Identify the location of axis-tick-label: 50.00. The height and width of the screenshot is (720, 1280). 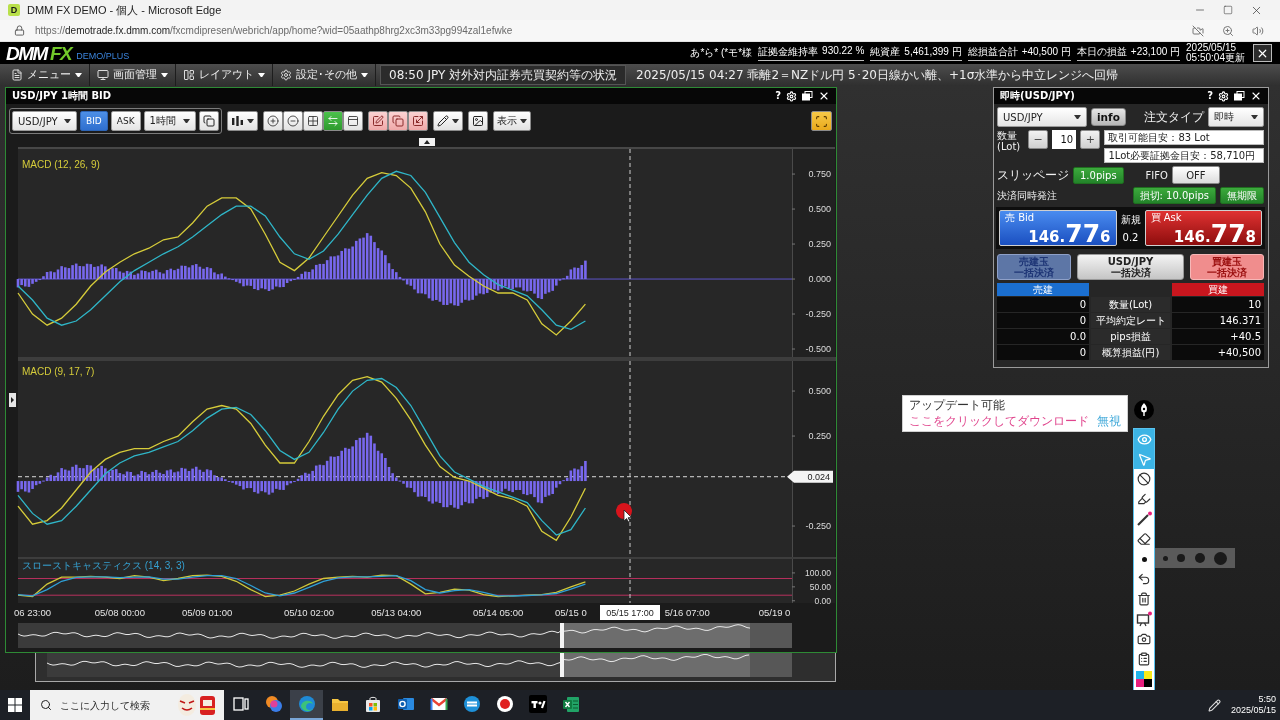
(820, 586).